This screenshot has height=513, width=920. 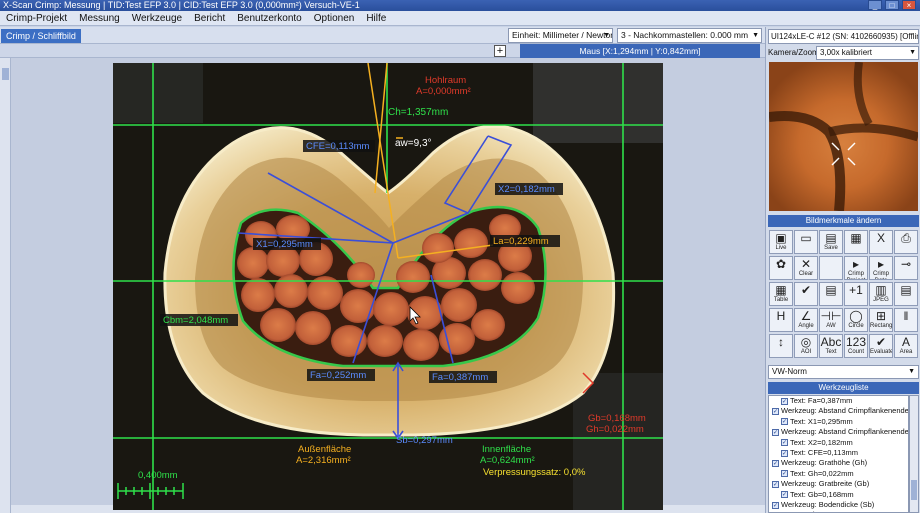 What do you see at coordinates (843, 221) in the screenshot?
I see `bildmerkmale-header: Bildmerkmale ändern` at bounding box center [843, 221].